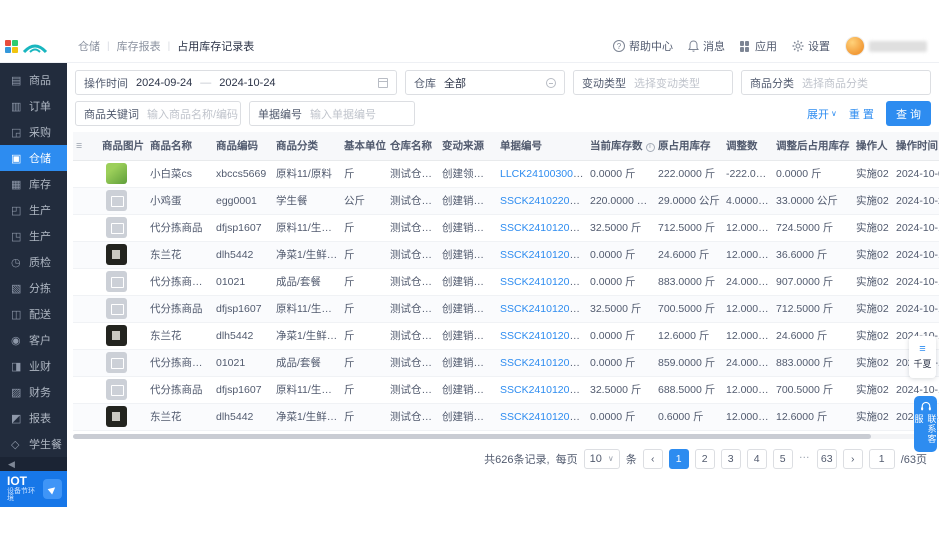 This screenshot has height=538, width=939. What do you see at coordinates (678, 458) in the screenshot?
I see `page-button-1: 1` at bounding box center [678, 458].